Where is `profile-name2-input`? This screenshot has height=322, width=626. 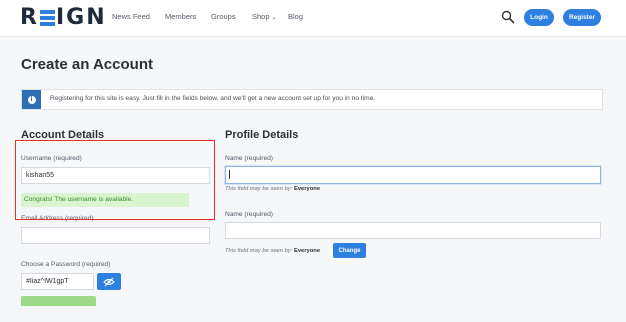
profile-name2-input is located at coordinates (413, 230).